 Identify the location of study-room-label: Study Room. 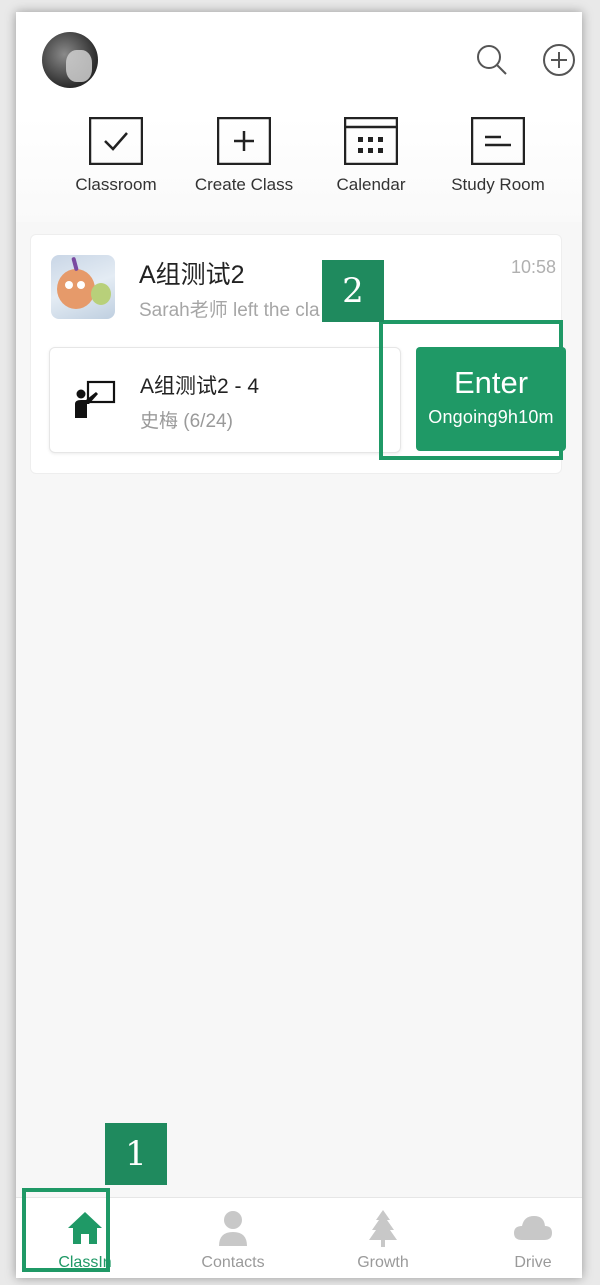
(498, 184).